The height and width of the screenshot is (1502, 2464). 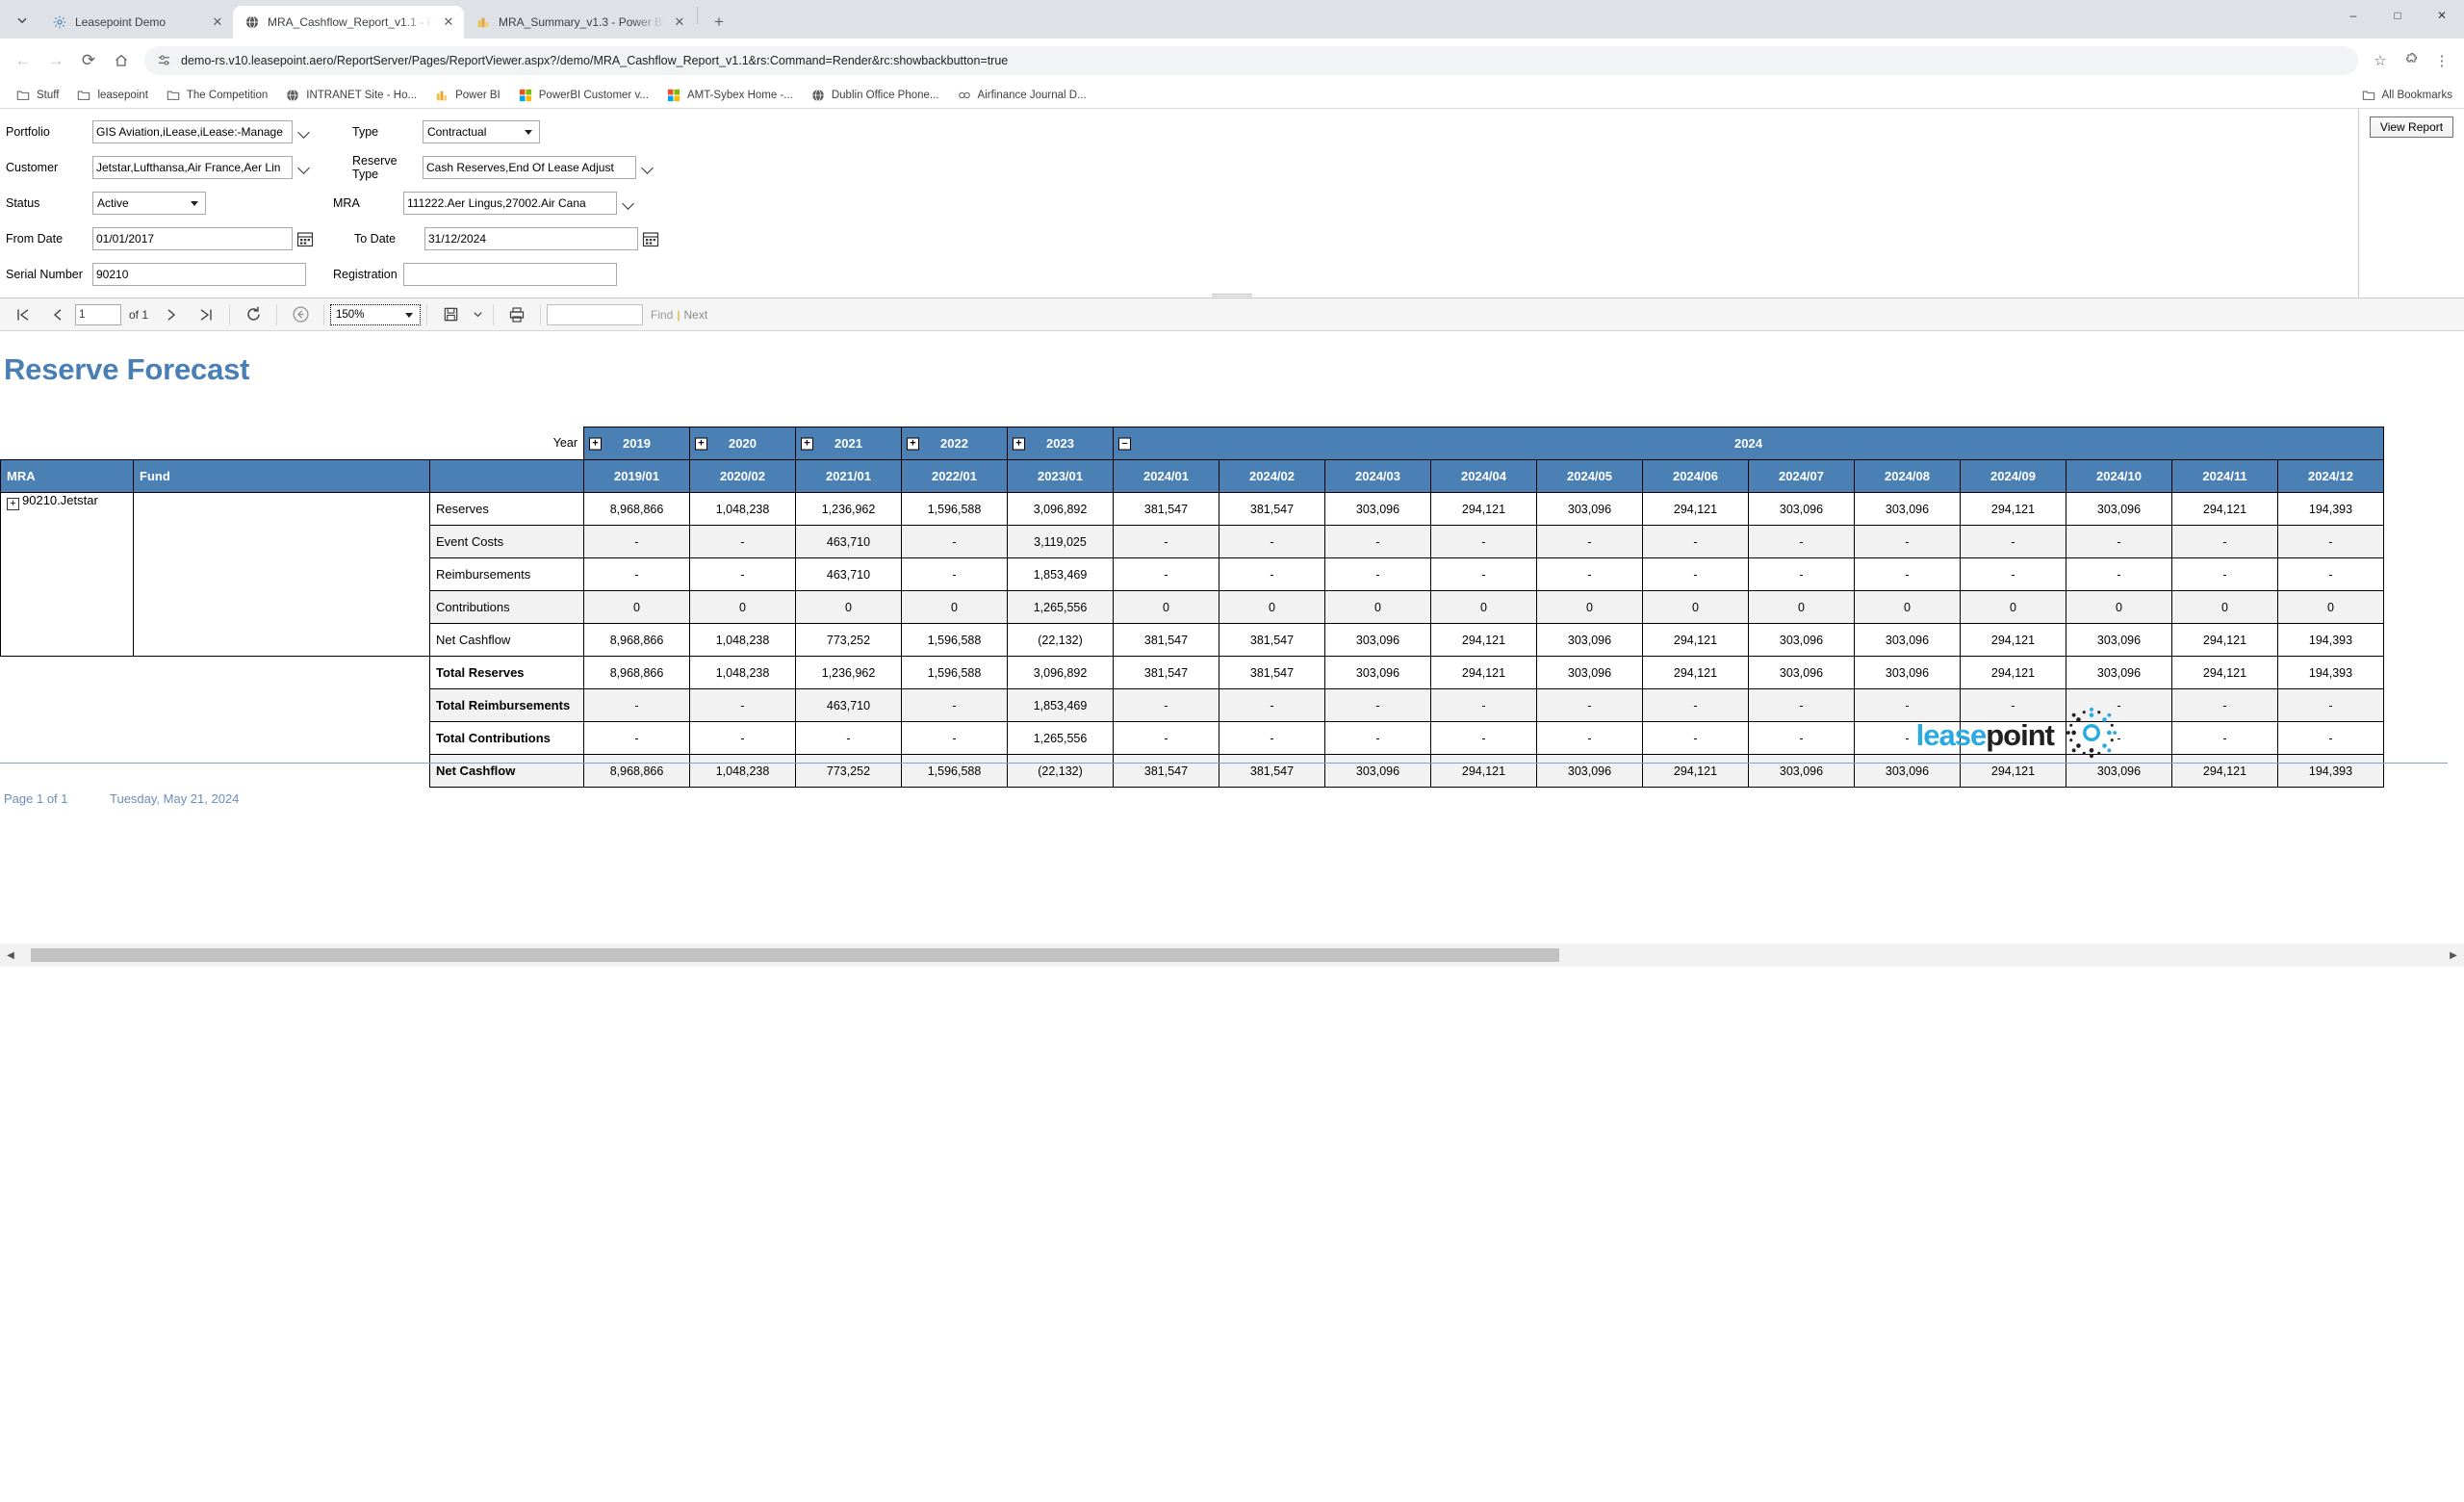 I want to click on print-icon, so click(x=517, y=314).